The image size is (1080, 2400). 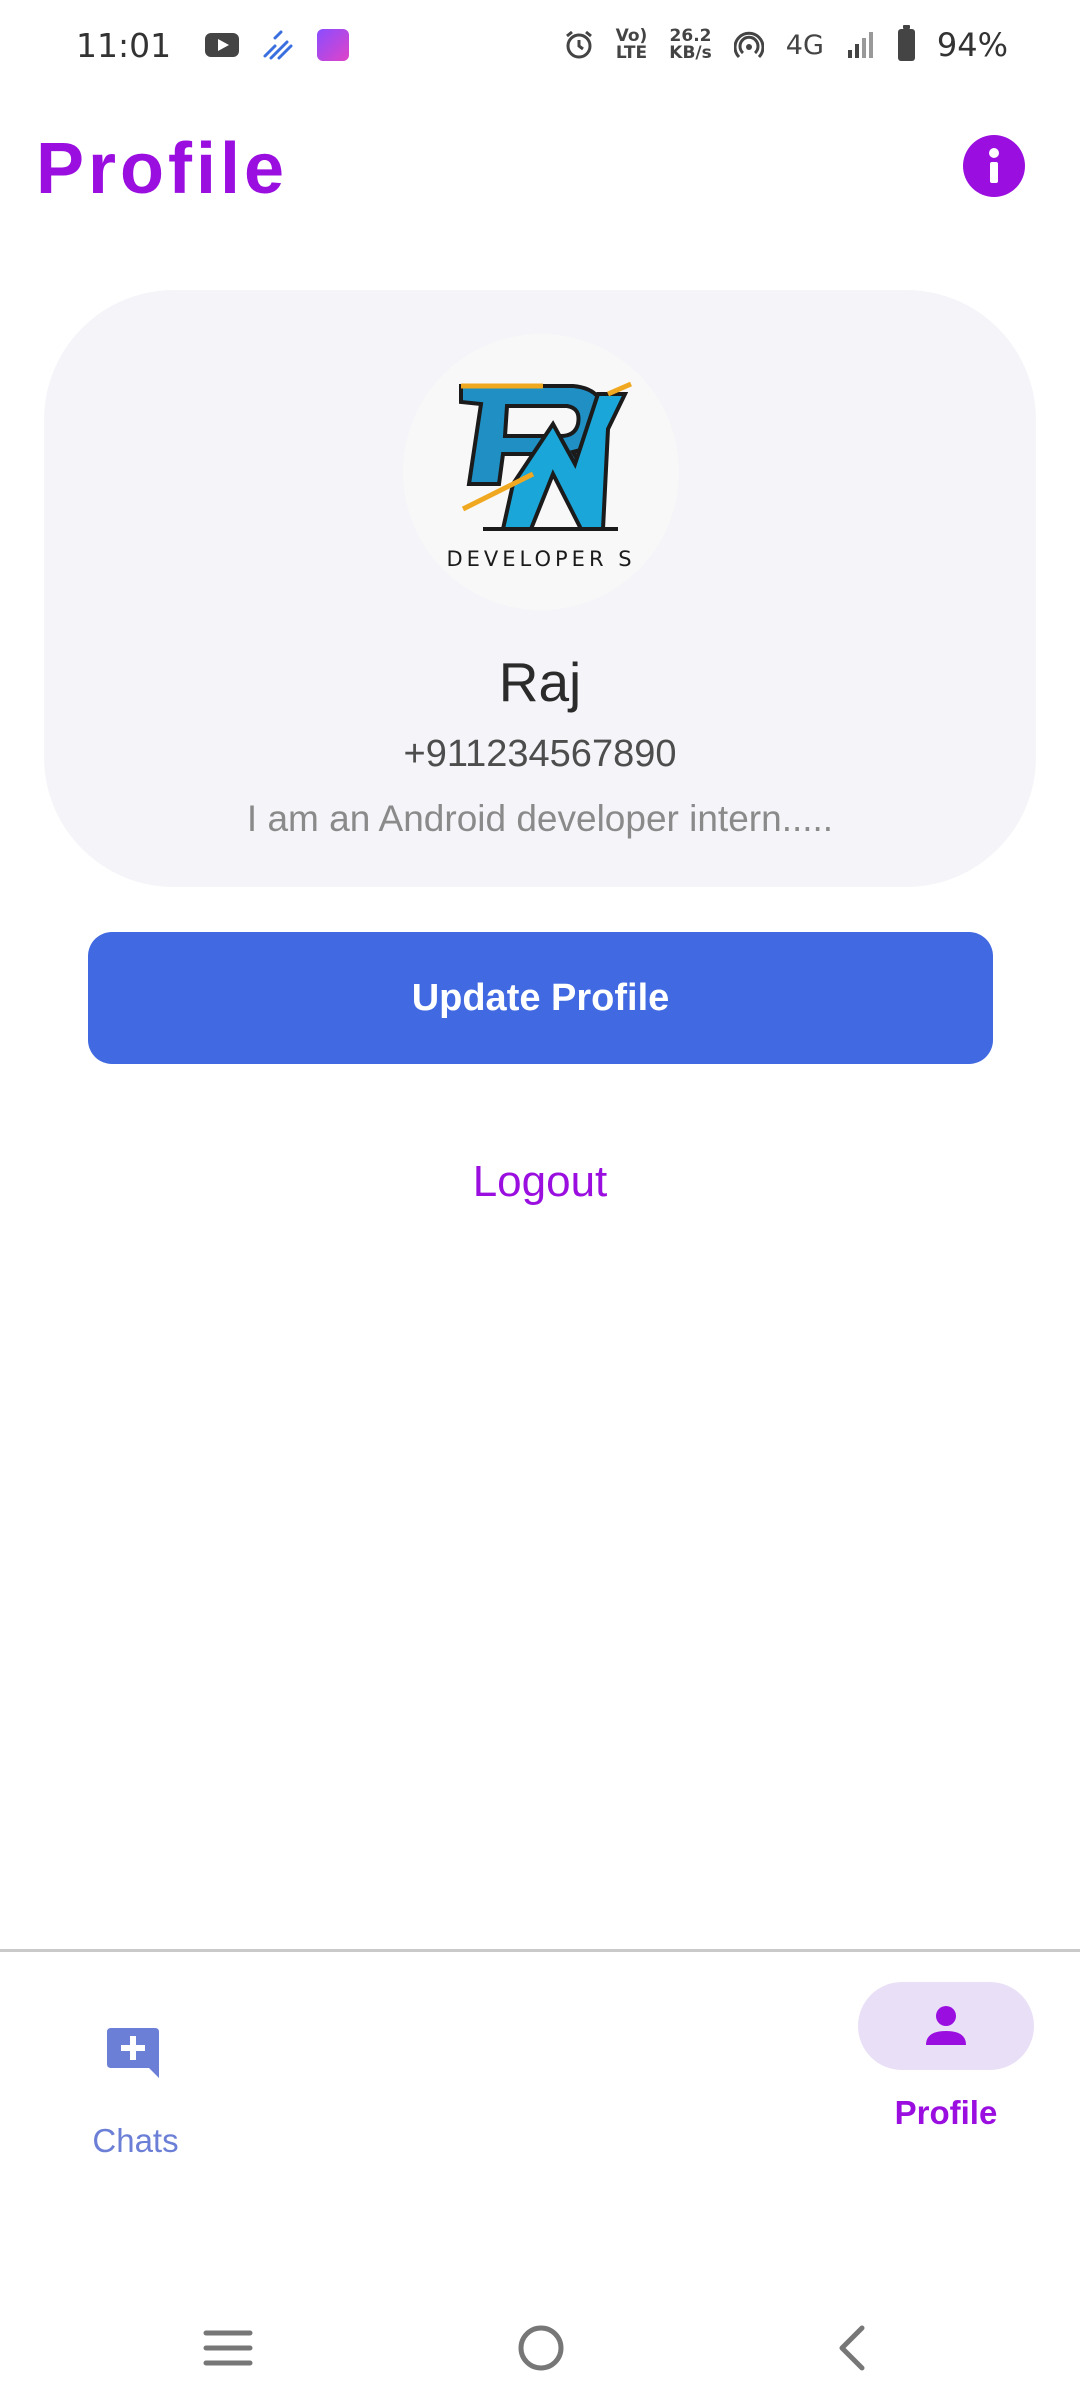 What do you see at coordinates (906, 43) in the screenshot?
I see `battery-icon` at bounding box center [906, 43].